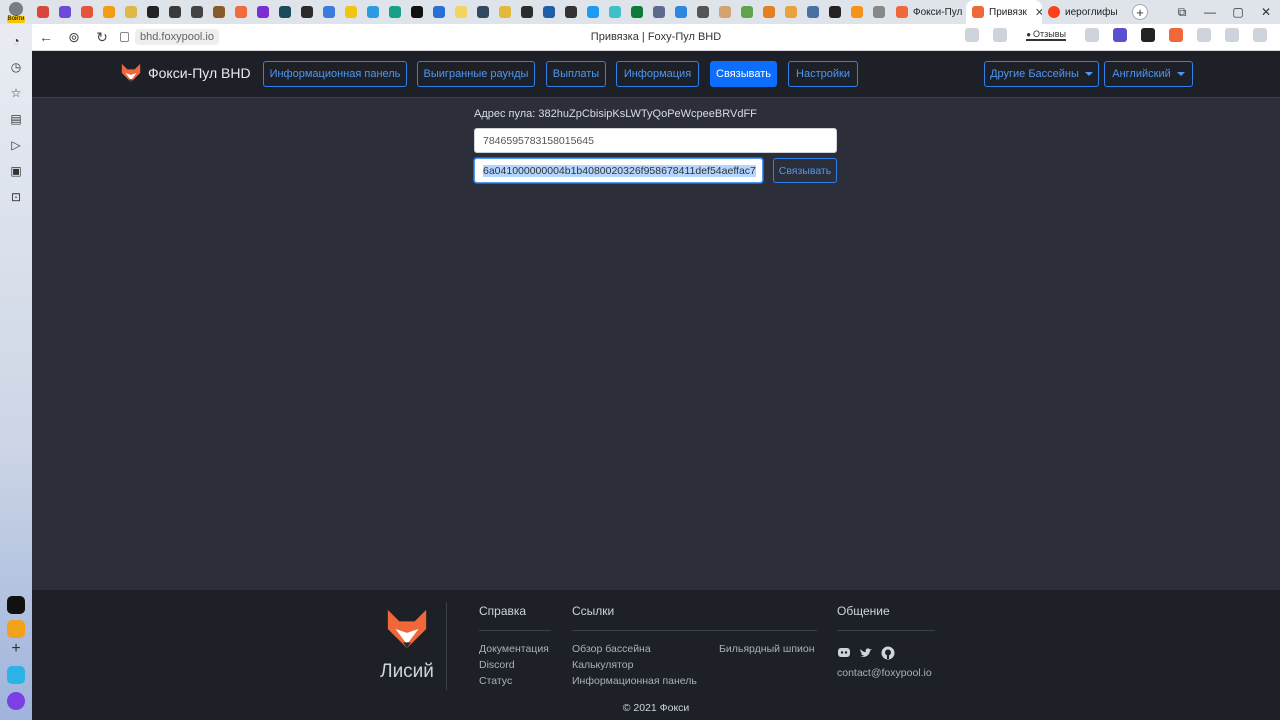 This screenshot has height=720, width=1280. Describe the element at coordinates (1176, 35) in the screenshot. I see `metamask-icon` at that location.